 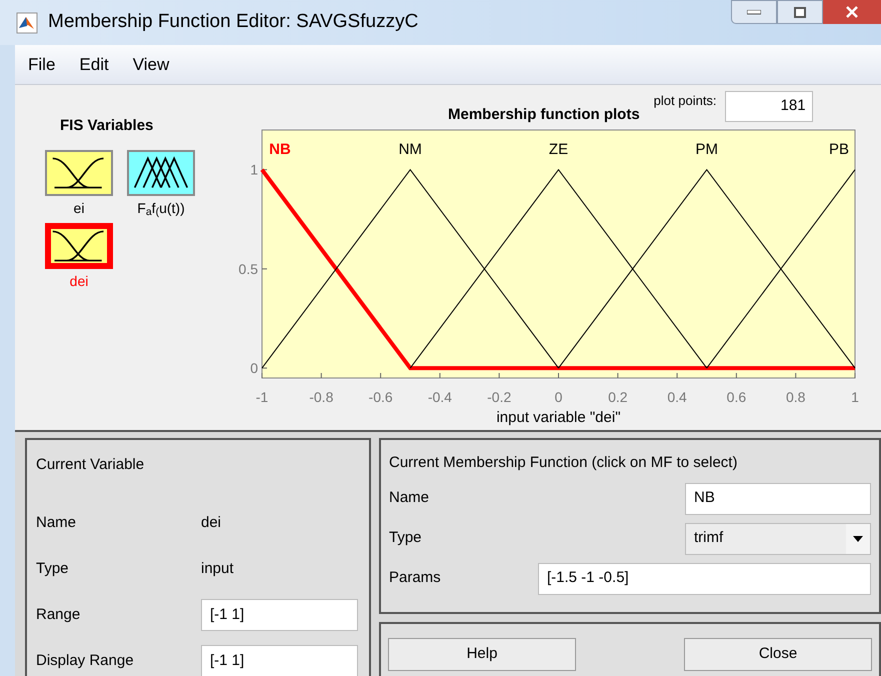 I want to click on x-tick-label: -0.6, so click(x=380, y=397).